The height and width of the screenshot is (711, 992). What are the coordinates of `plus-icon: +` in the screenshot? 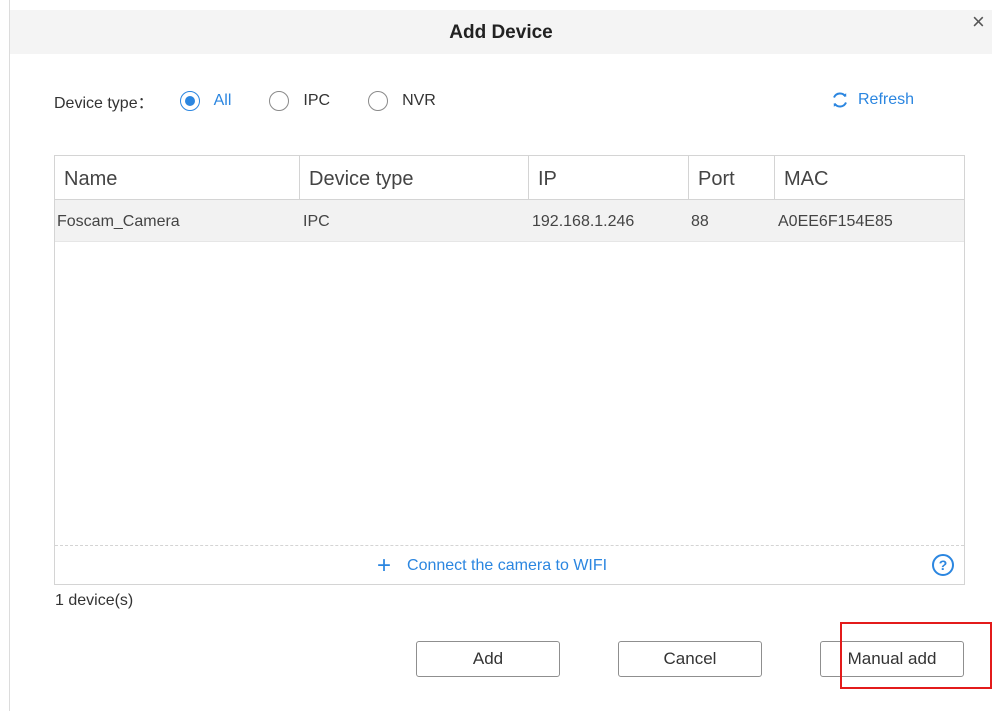 It's located at (384, 565).